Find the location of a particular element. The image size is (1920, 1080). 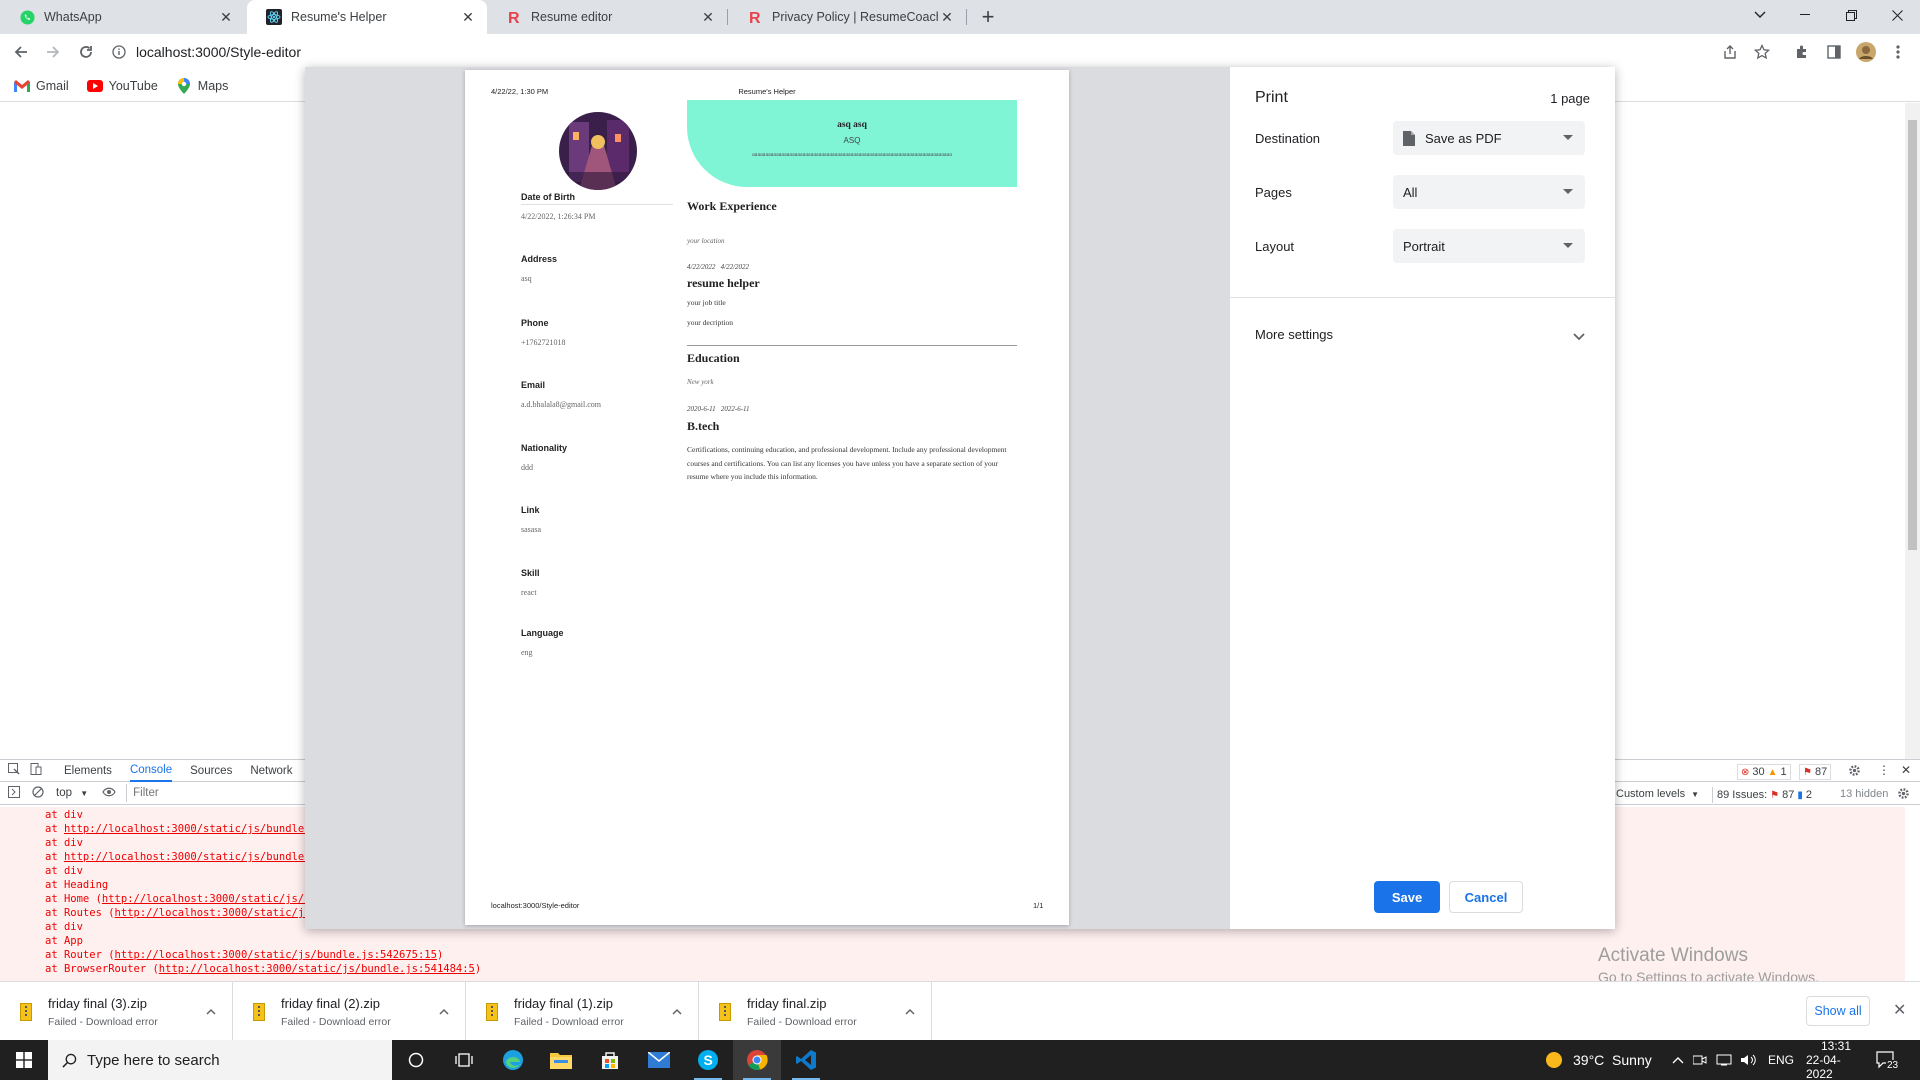

skype-icon: S is located at coordinates (708, 1060).